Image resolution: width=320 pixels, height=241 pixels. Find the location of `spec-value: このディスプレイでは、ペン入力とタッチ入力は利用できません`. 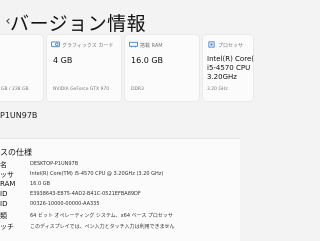

spec-value: このディスプレイでは、ペン入力とタッチ入力は利用できません is located at coordinates (102, 227).